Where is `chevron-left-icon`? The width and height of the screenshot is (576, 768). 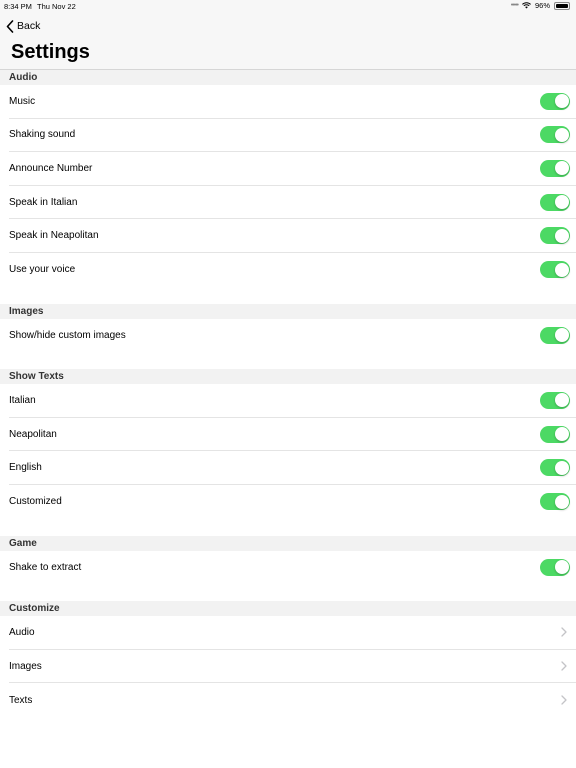 chevron-left-icon is located at coordinates (10, 26).